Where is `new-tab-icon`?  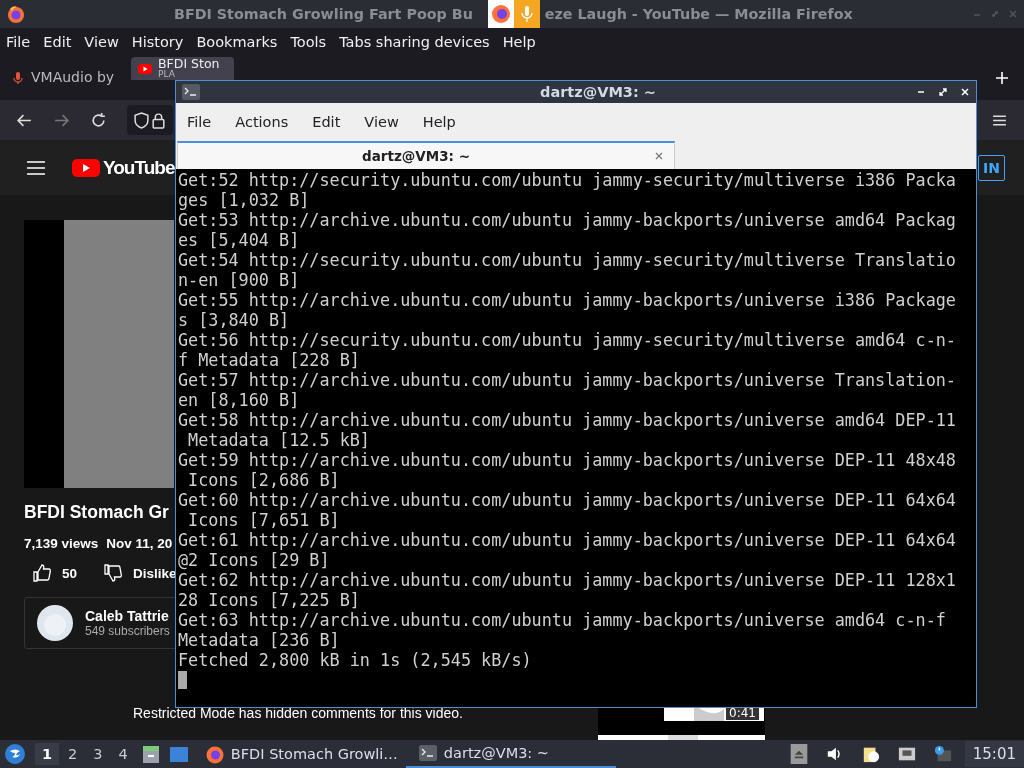 new-tab-icon is located at coordinates (1002, 77).